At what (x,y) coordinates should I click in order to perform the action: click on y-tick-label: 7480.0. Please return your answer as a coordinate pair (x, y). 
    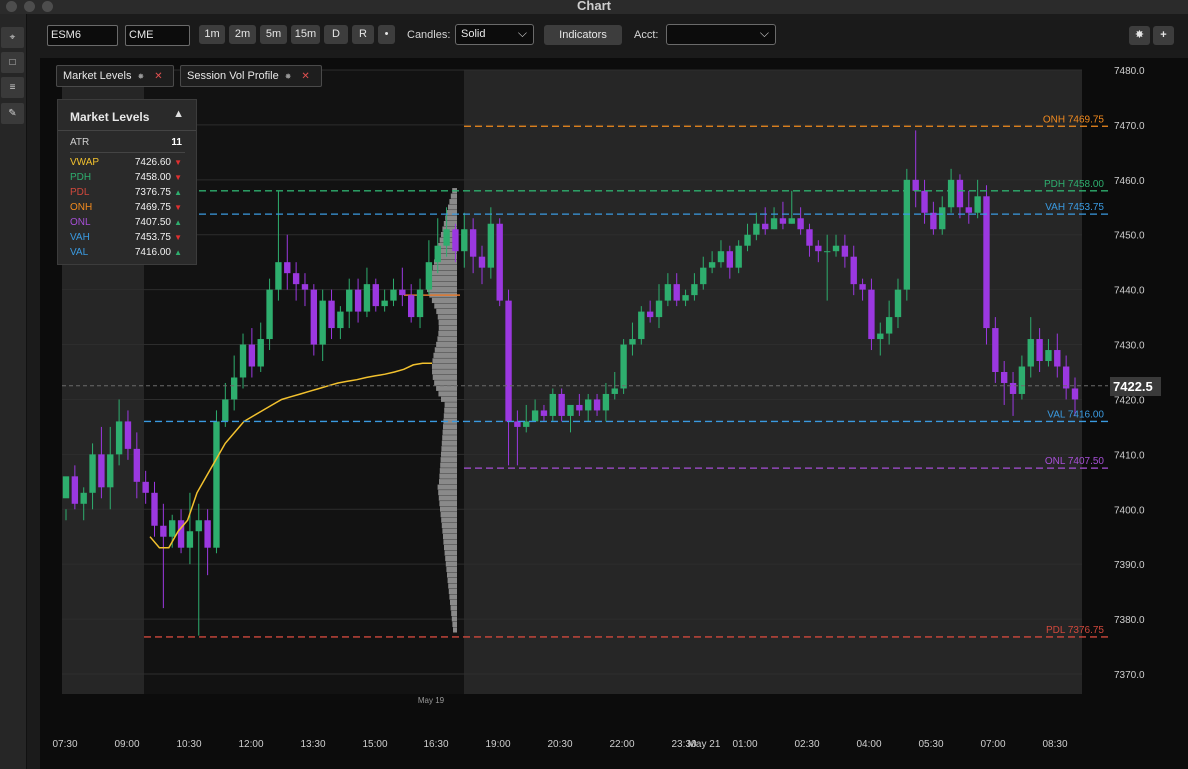
    Looking at the image, I should click on (1129, 71).